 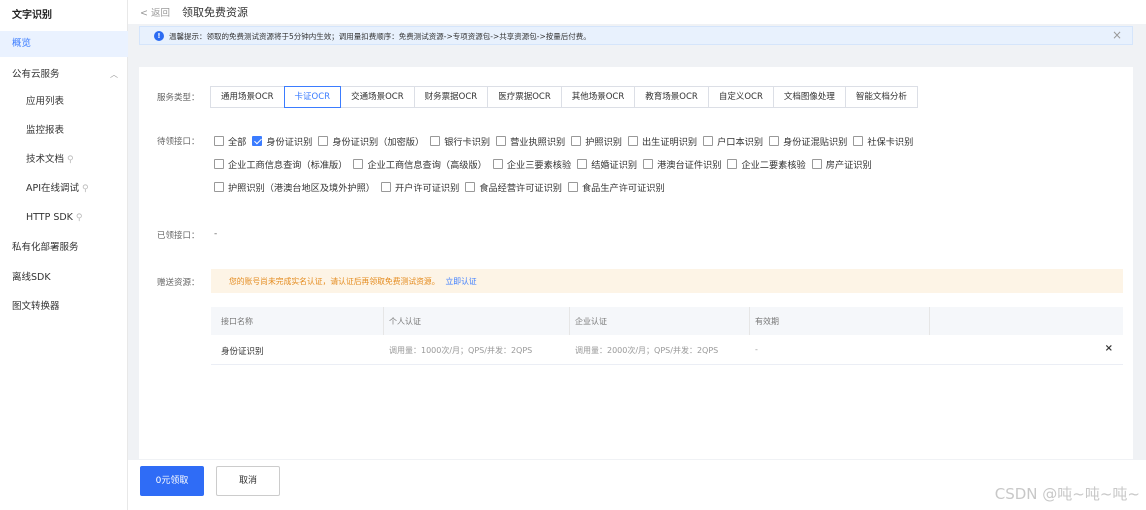 I want to click on column-header: 企业认证, so click(x=591, y=321).